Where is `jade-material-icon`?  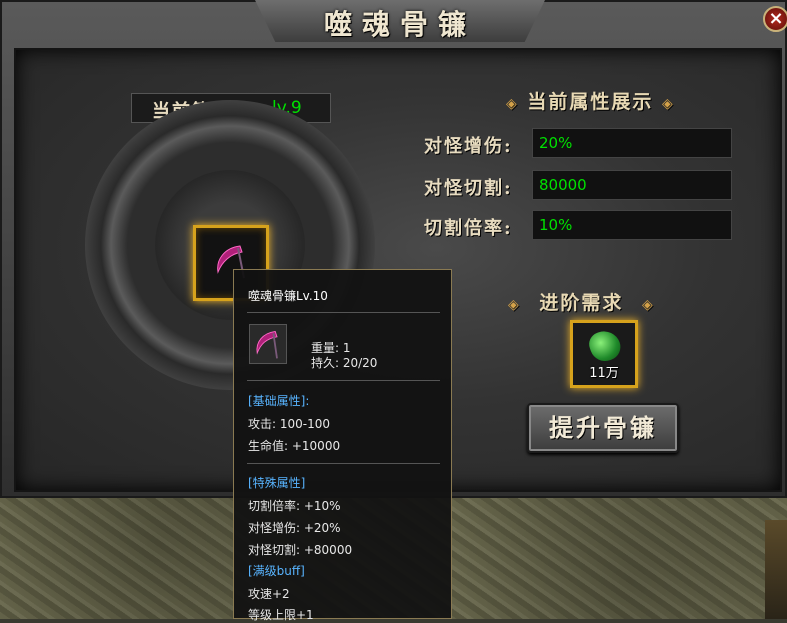
jade-material-icon is located at coordinates (605, 346).